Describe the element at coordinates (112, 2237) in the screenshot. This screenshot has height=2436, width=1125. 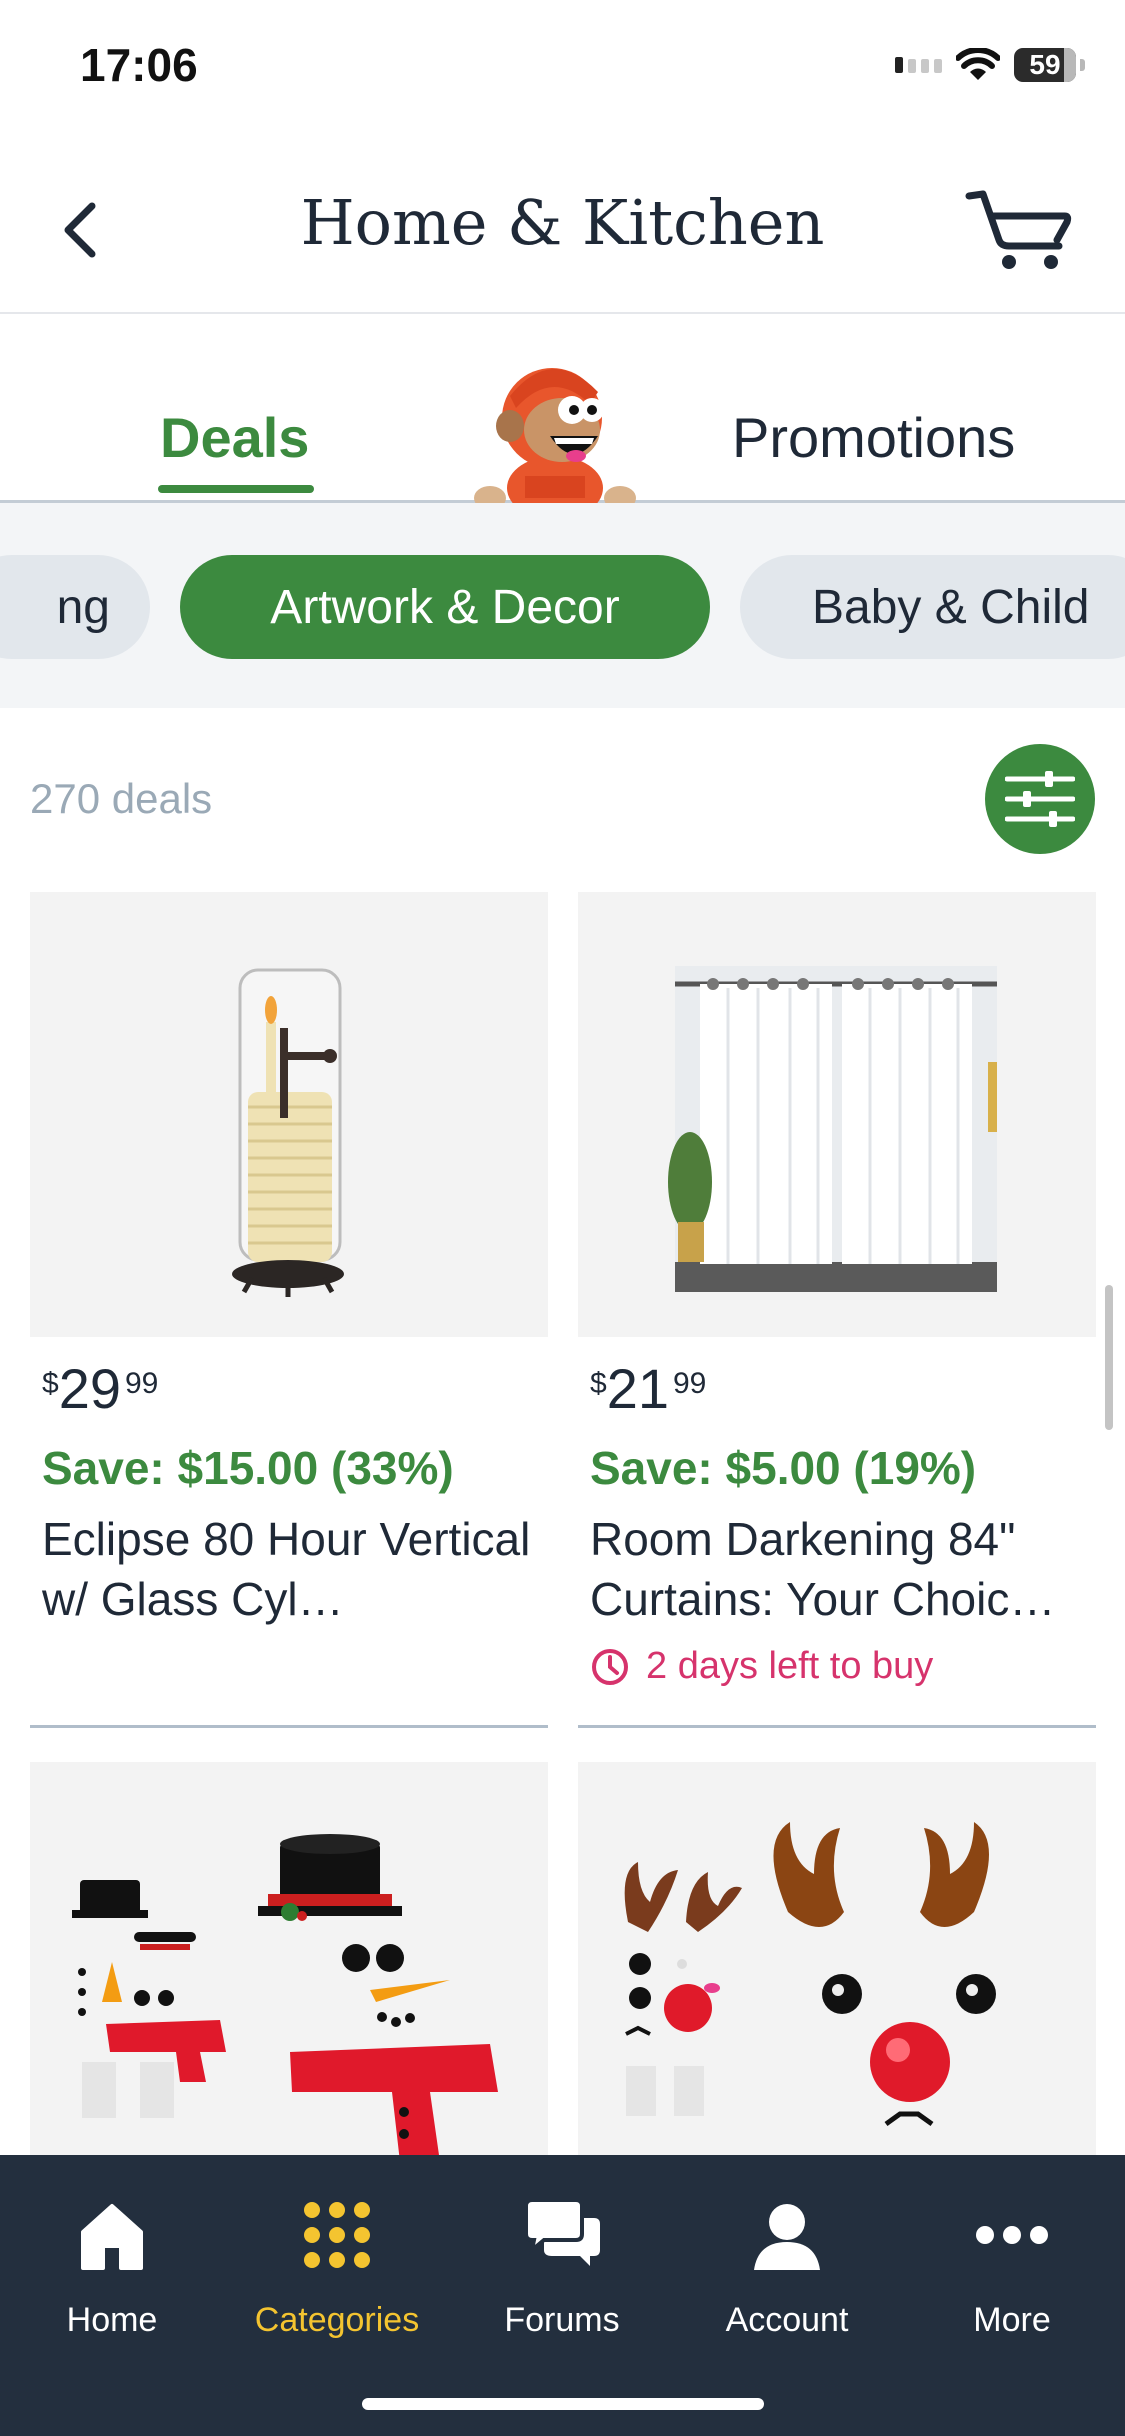
I see `home-icon` at that location.